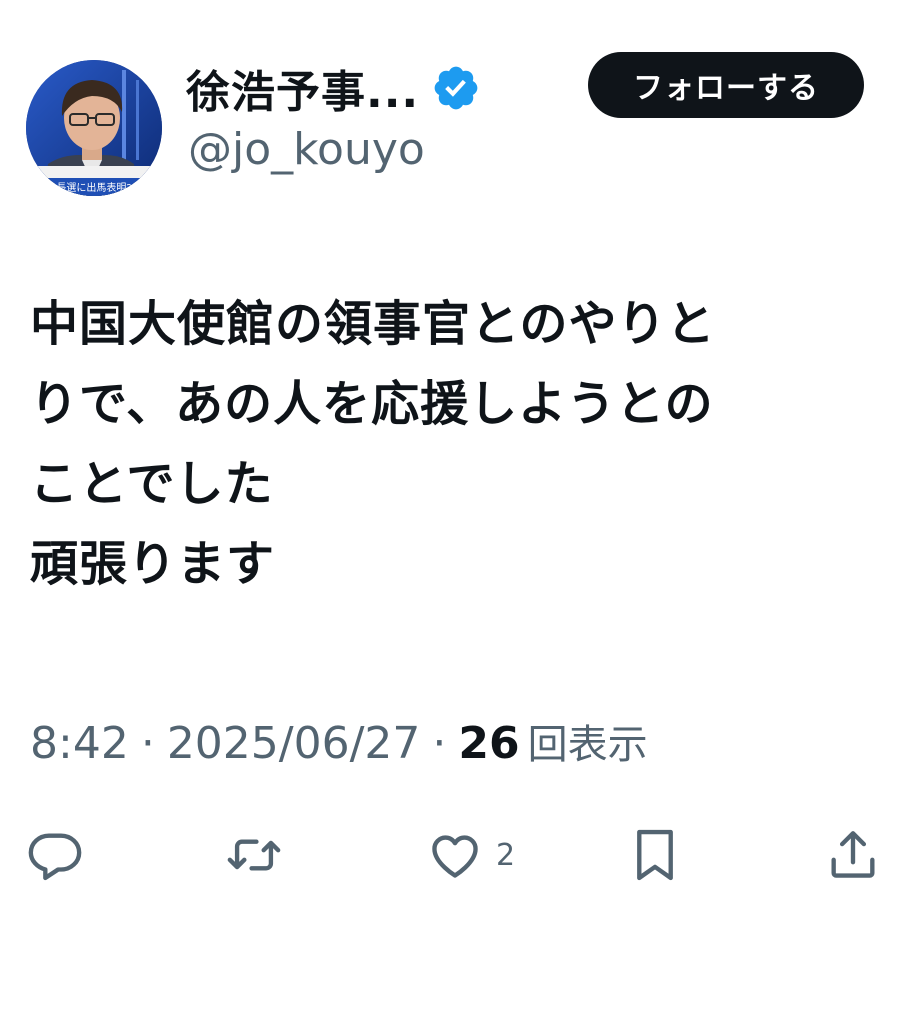  I want to click on share-button, so click(853, 855).